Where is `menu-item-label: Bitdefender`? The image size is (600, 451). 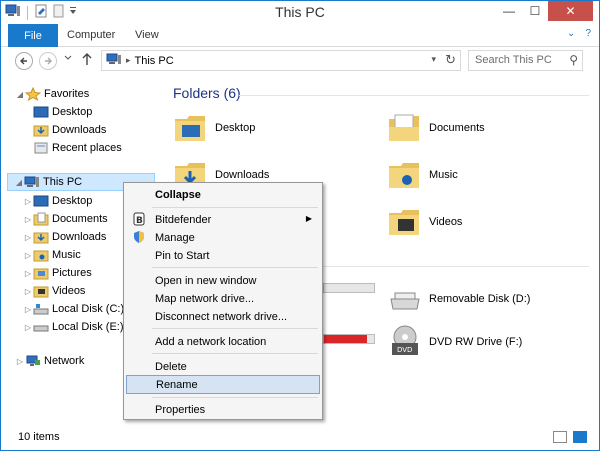 menu-item-label: Bitdefender is located at coordinates (183, 219).